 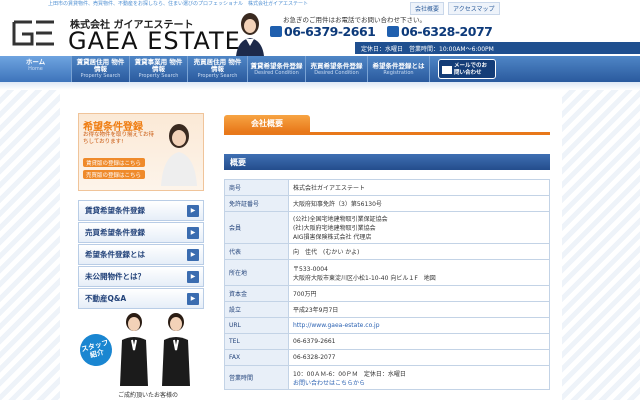 I want to click on banner-text: お得な物件を取り揃えてお待ちしております!, so click(x=119, y=138).